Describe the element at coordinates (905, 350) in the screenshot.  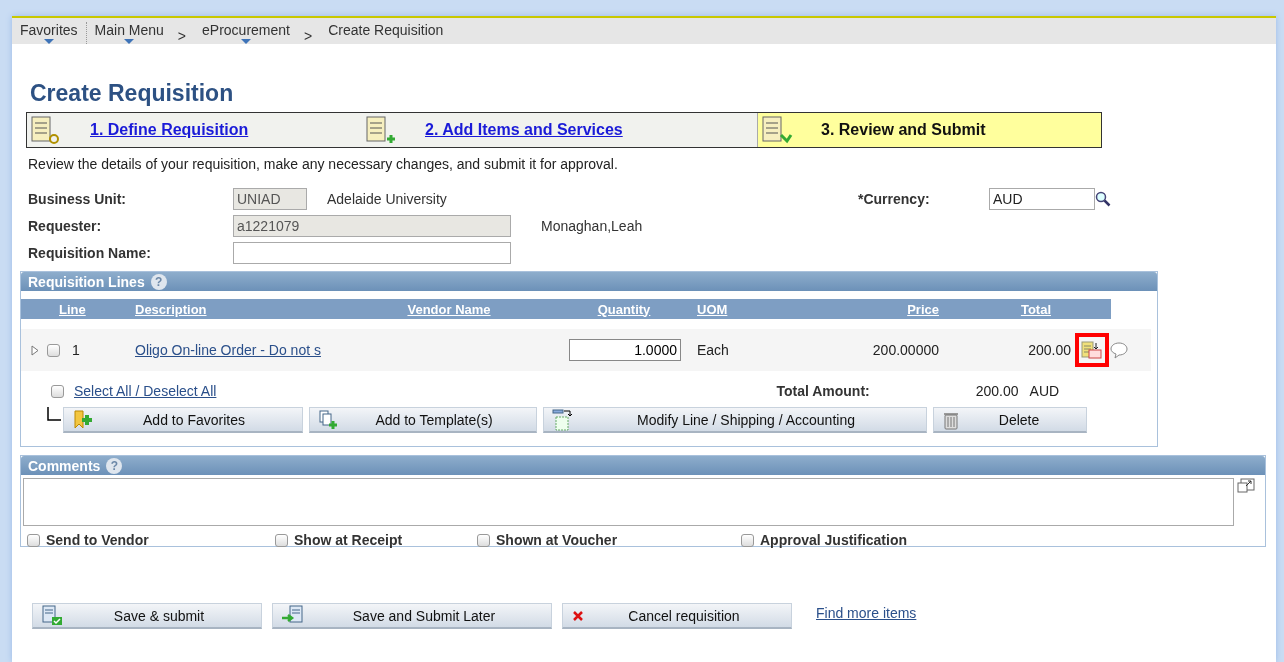
I see `table-cell: 200.00000` at that location.